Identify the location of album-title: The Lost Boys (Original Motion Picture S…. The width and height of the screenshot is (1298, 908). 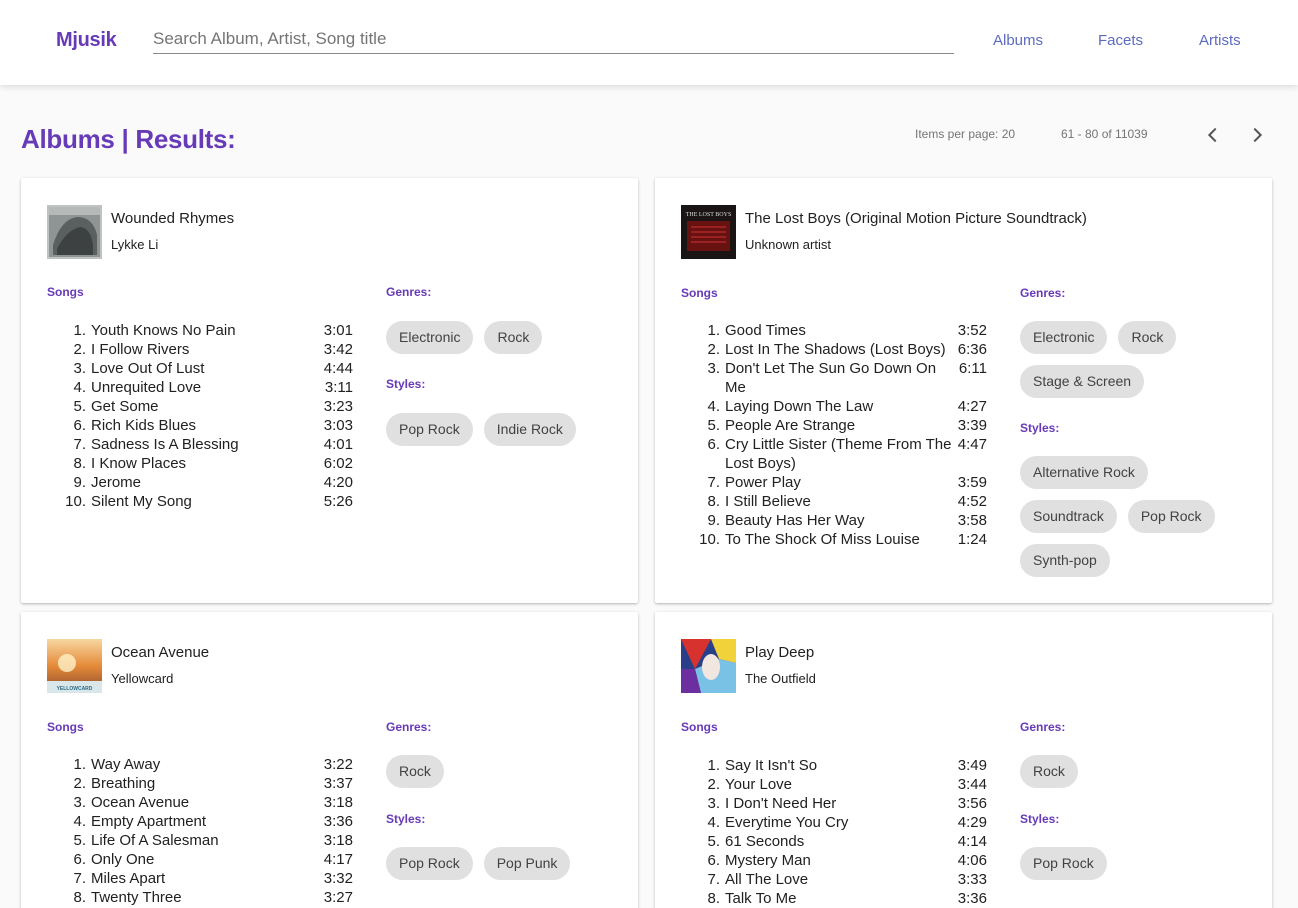
(916, 218).